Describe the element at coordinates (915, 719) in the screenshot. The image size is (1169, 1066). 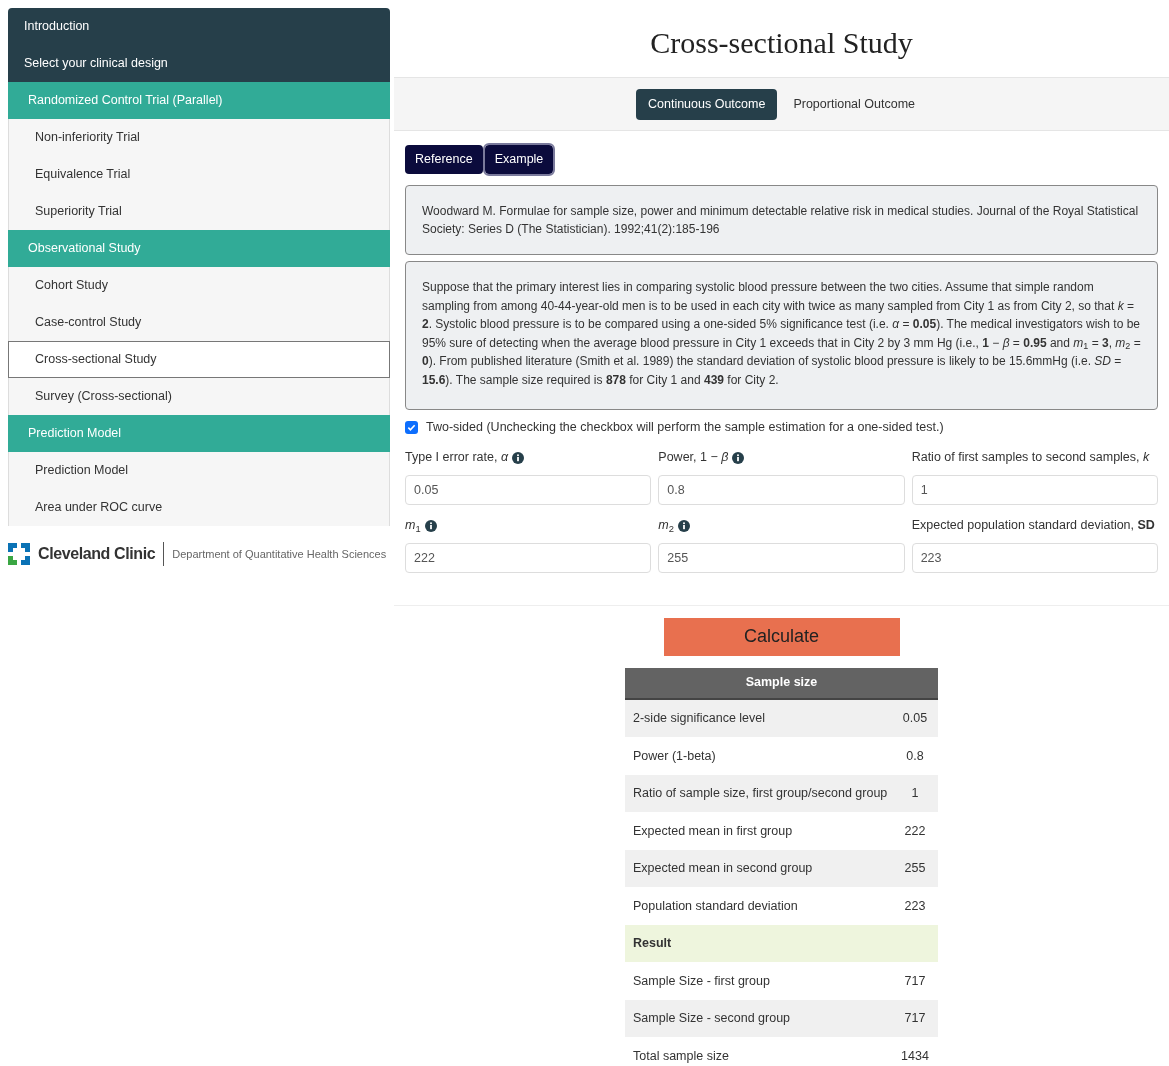
I see `table-cell-text: 0.05` at that location.